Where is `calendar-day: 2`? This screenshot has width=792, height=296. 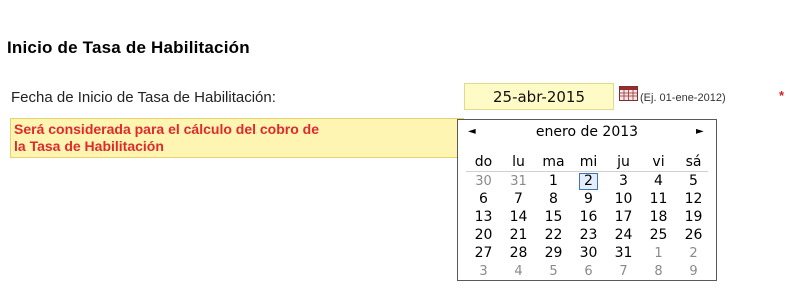 calendar-day: 2 is located at coordinates (693, 253).